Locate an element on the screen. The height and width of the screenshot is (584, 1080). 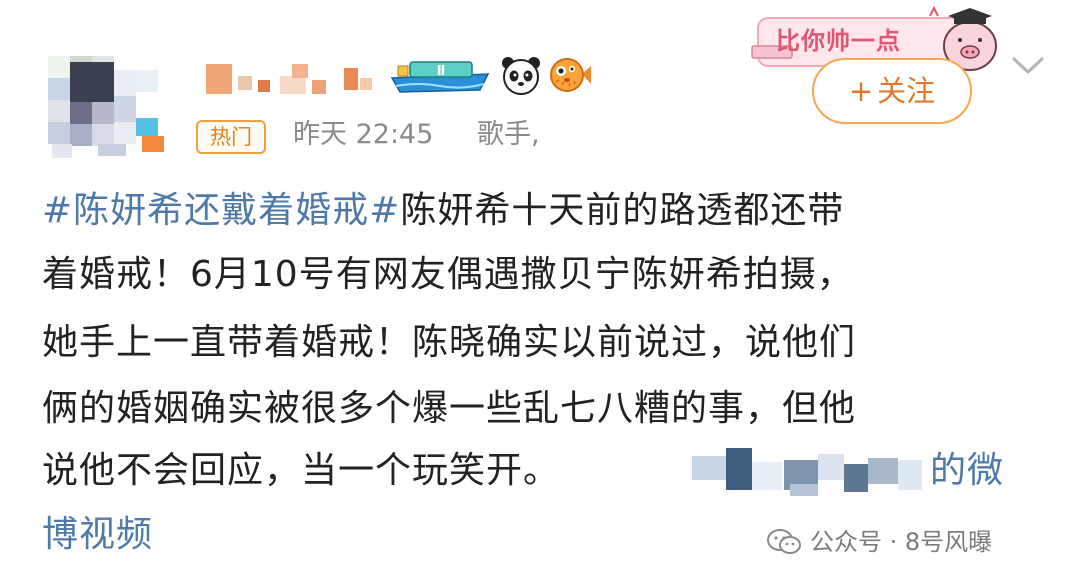
blurred-author-link is located at coordinates (812, 474).